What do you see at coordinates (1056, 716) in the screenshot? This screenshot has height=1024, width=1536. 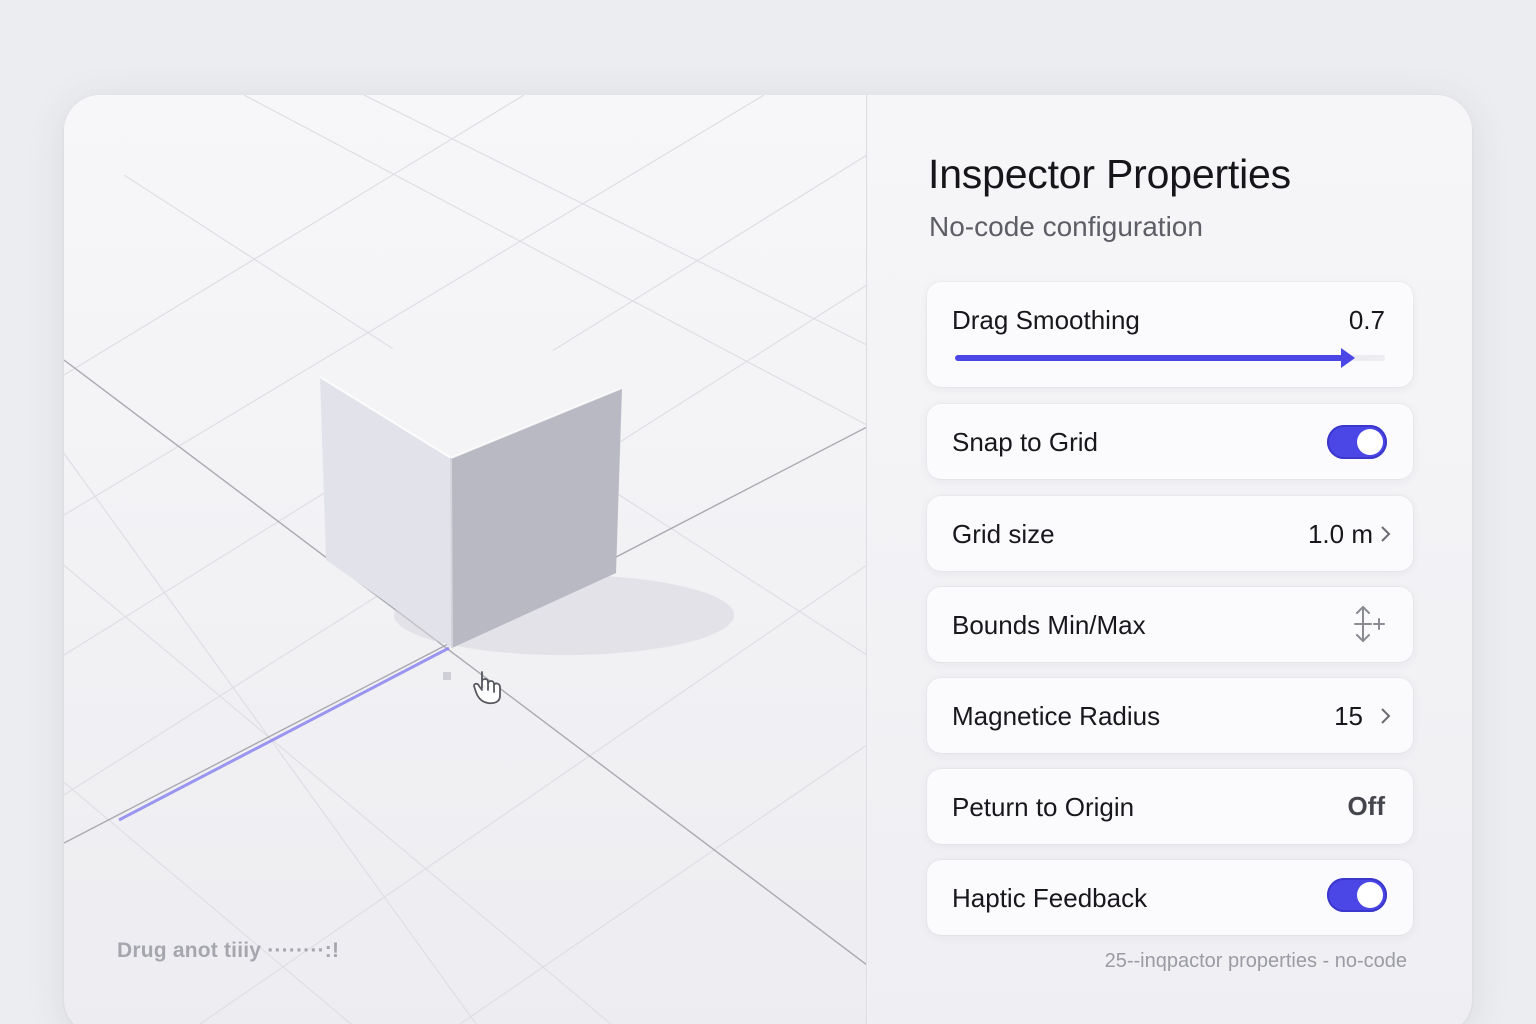 I see `magnetic-radius-label: Magnetice Radius` at bounding box center [1056, 716].